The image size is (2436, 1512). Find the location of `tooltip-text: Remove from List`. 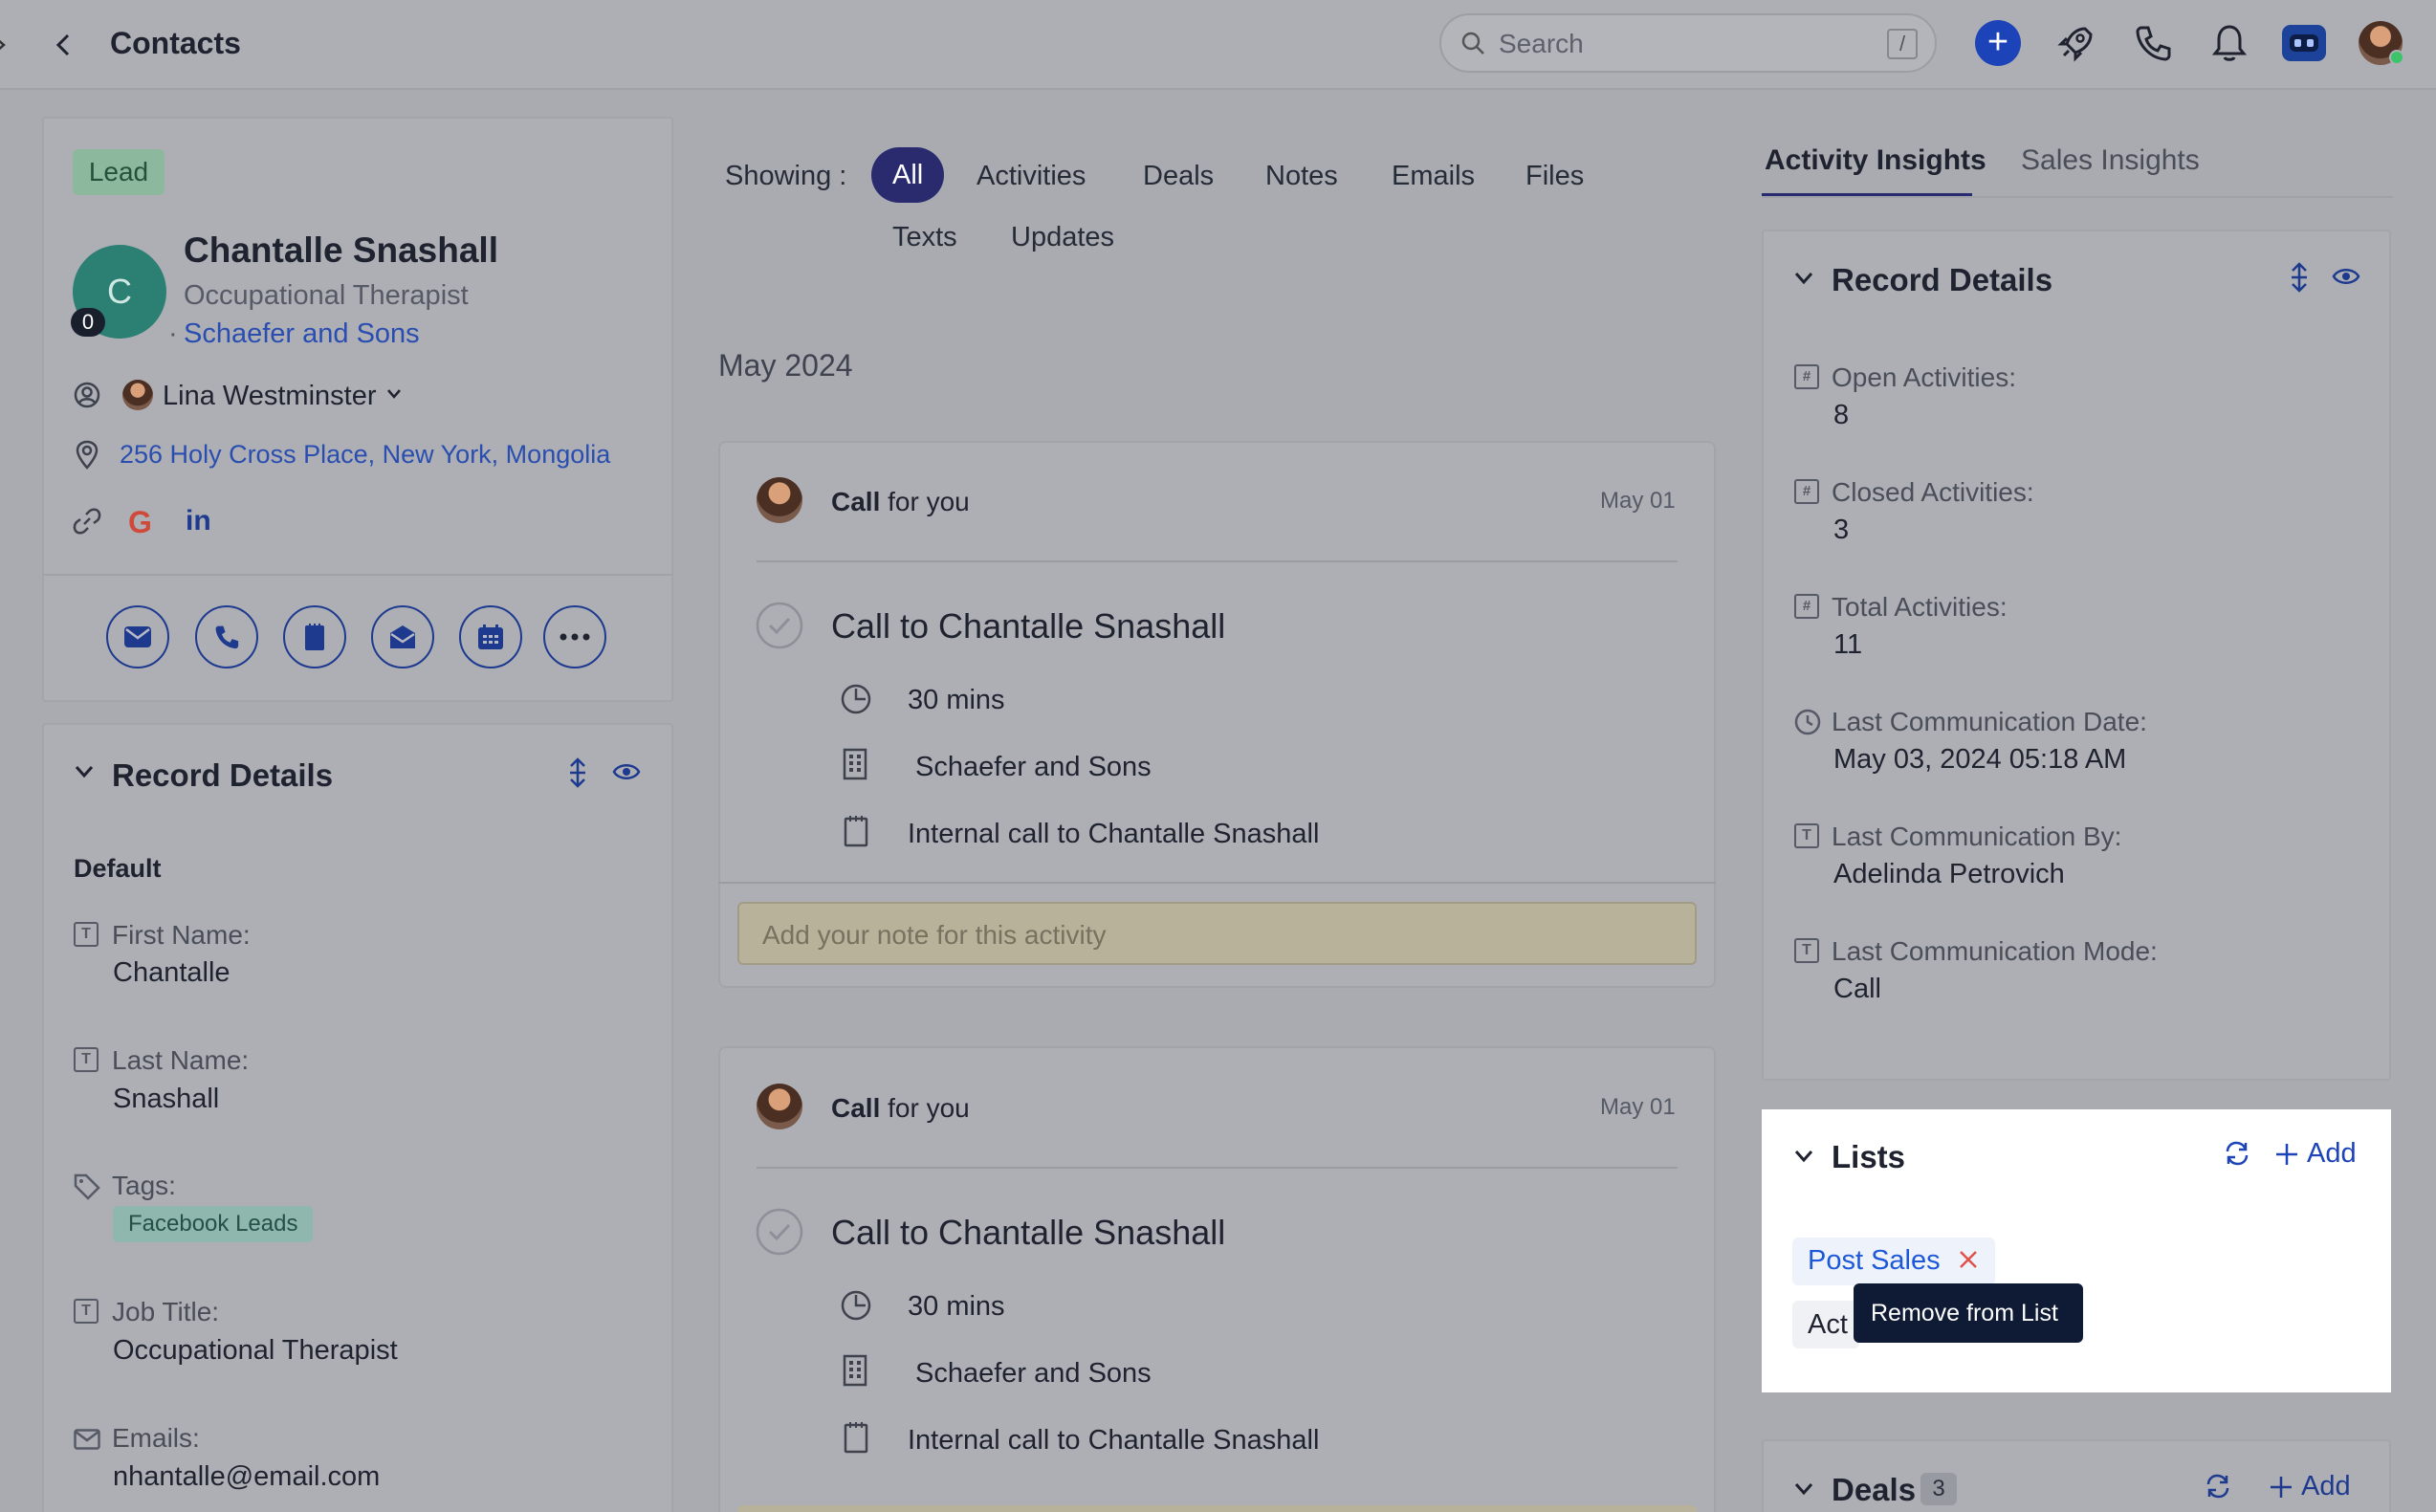

tooltip-text: Remove from List is located at coordinates (1965, 1313).